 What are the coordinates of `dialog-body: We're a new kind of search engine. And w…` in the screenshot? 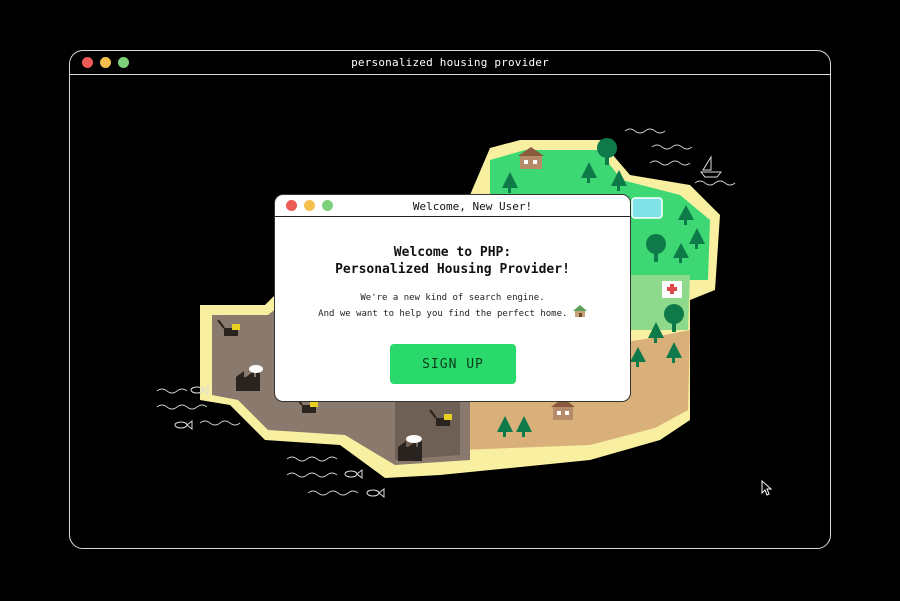 It's located at (452, 306).